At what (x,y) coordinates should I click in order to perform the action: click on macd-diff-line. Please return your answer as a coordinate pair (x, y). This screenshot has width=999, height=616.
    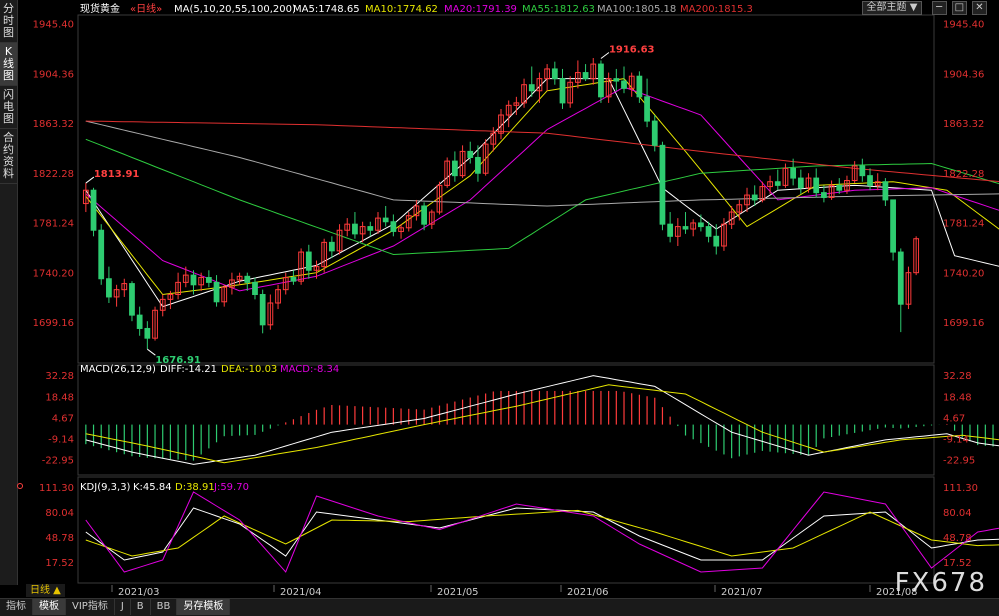
    Looking at the image, I should click on (542, 420).